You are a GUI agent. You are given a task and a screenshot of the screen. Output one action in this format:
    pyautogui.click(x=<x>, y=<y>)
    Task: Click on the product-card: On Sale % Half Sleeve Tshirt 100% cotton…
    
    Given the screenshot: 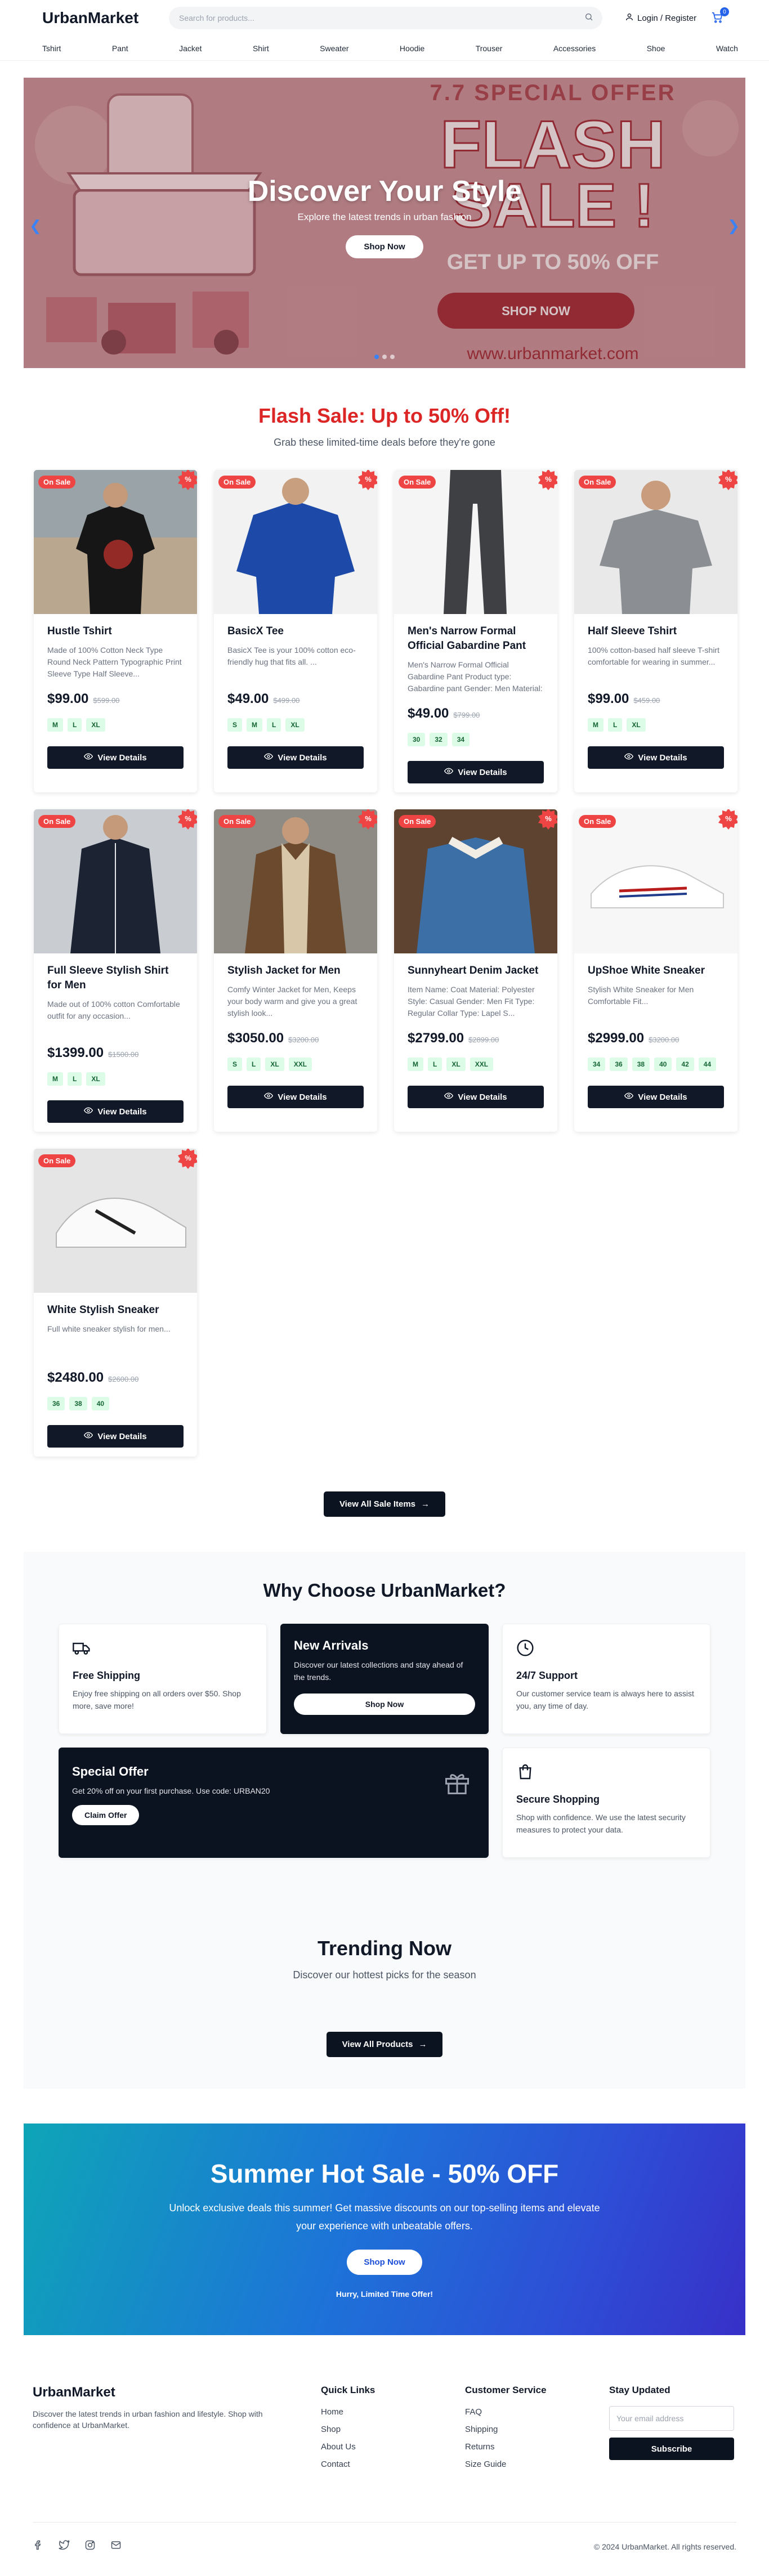 What is the action you would take?
    pyautogui.click(x=655, y=631)
    